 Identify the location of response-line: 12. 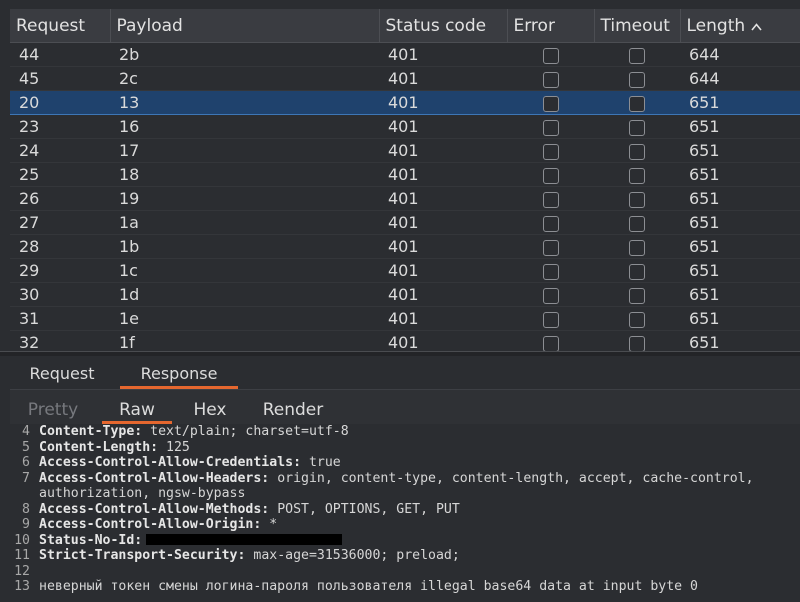
(24, 572).